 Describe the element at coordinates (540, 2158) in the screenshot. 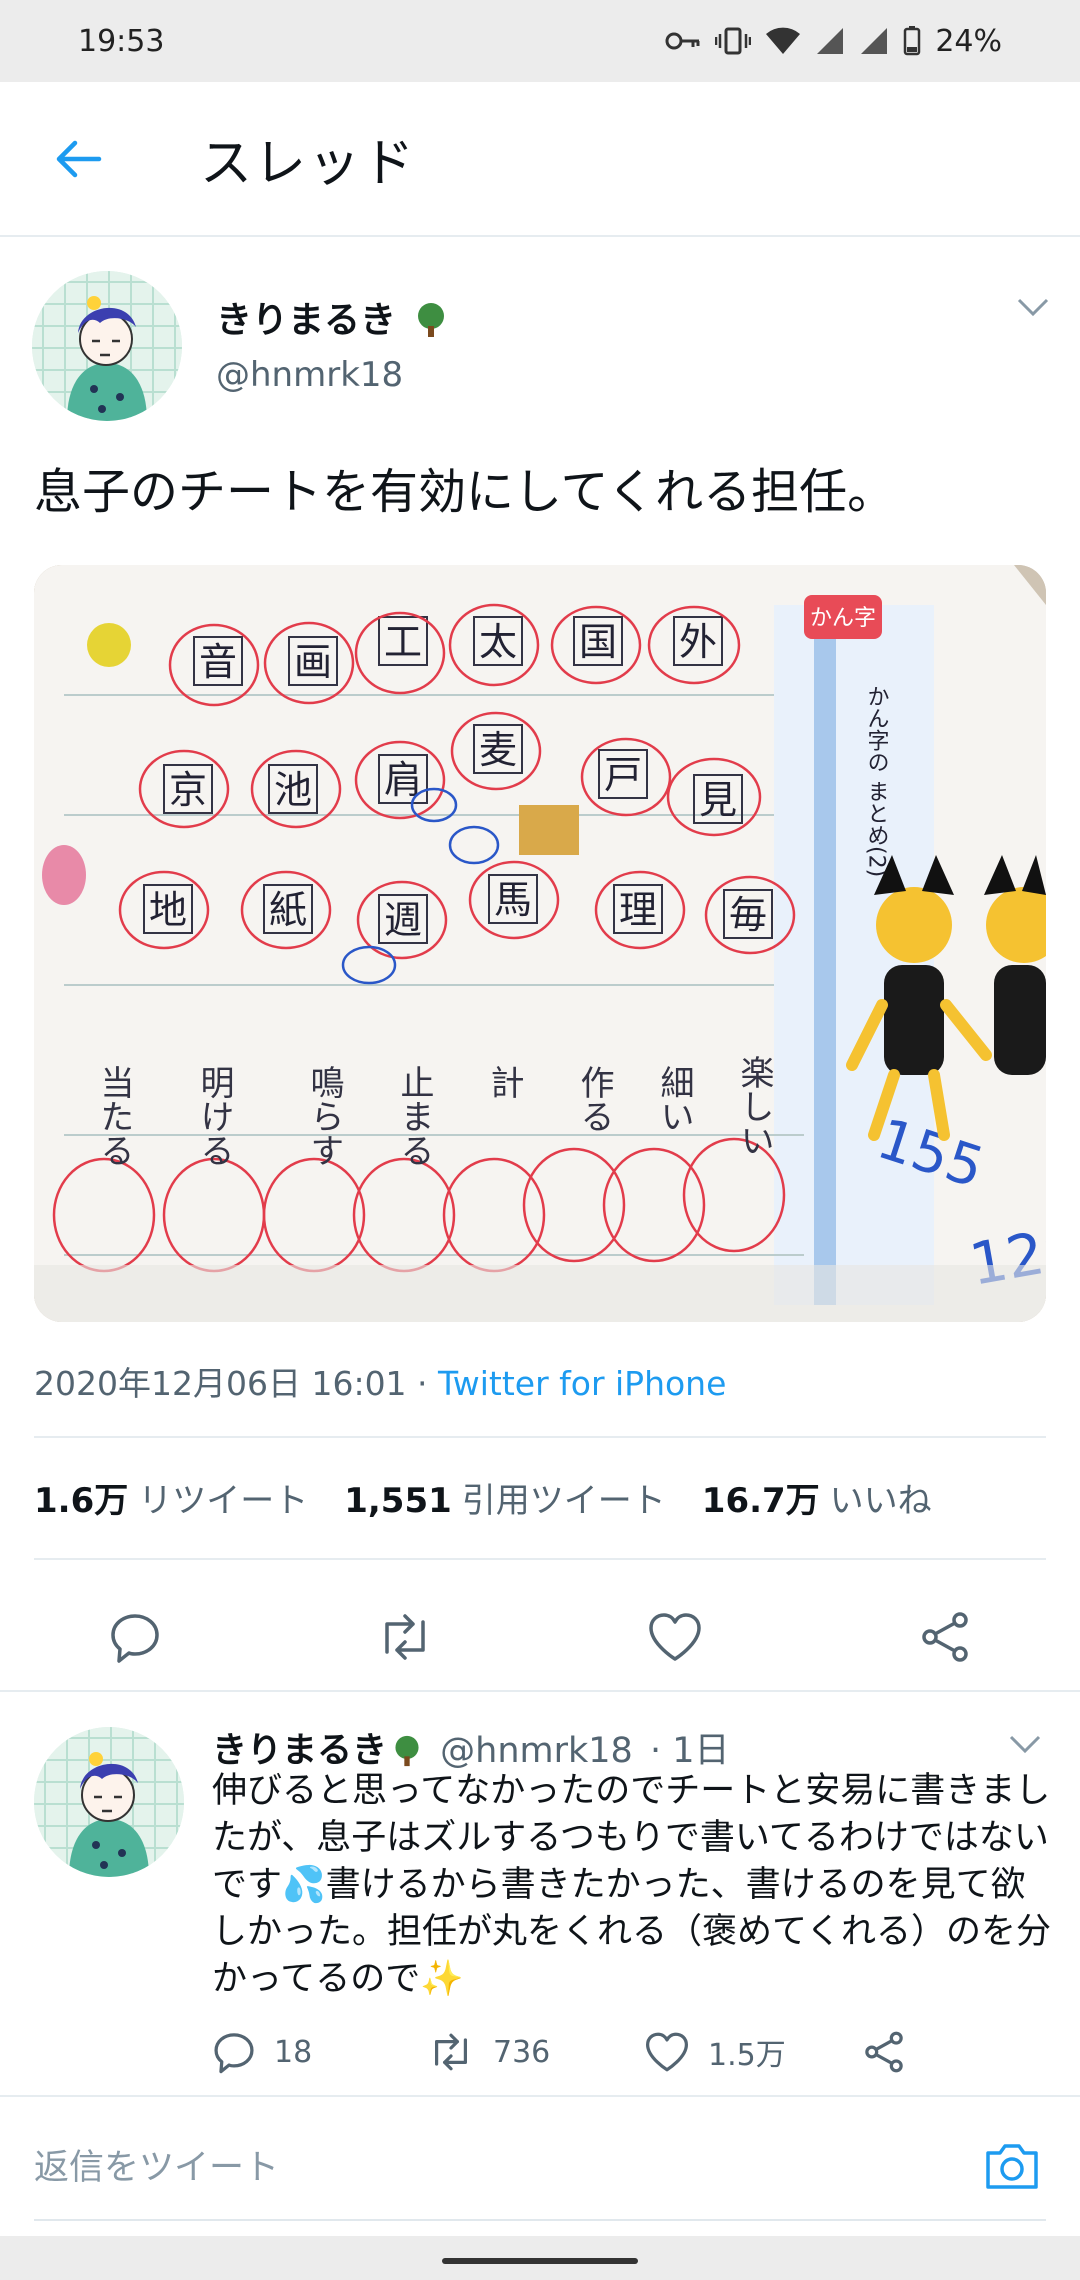

I see `reply-composer: 返信をツイート` at that location.